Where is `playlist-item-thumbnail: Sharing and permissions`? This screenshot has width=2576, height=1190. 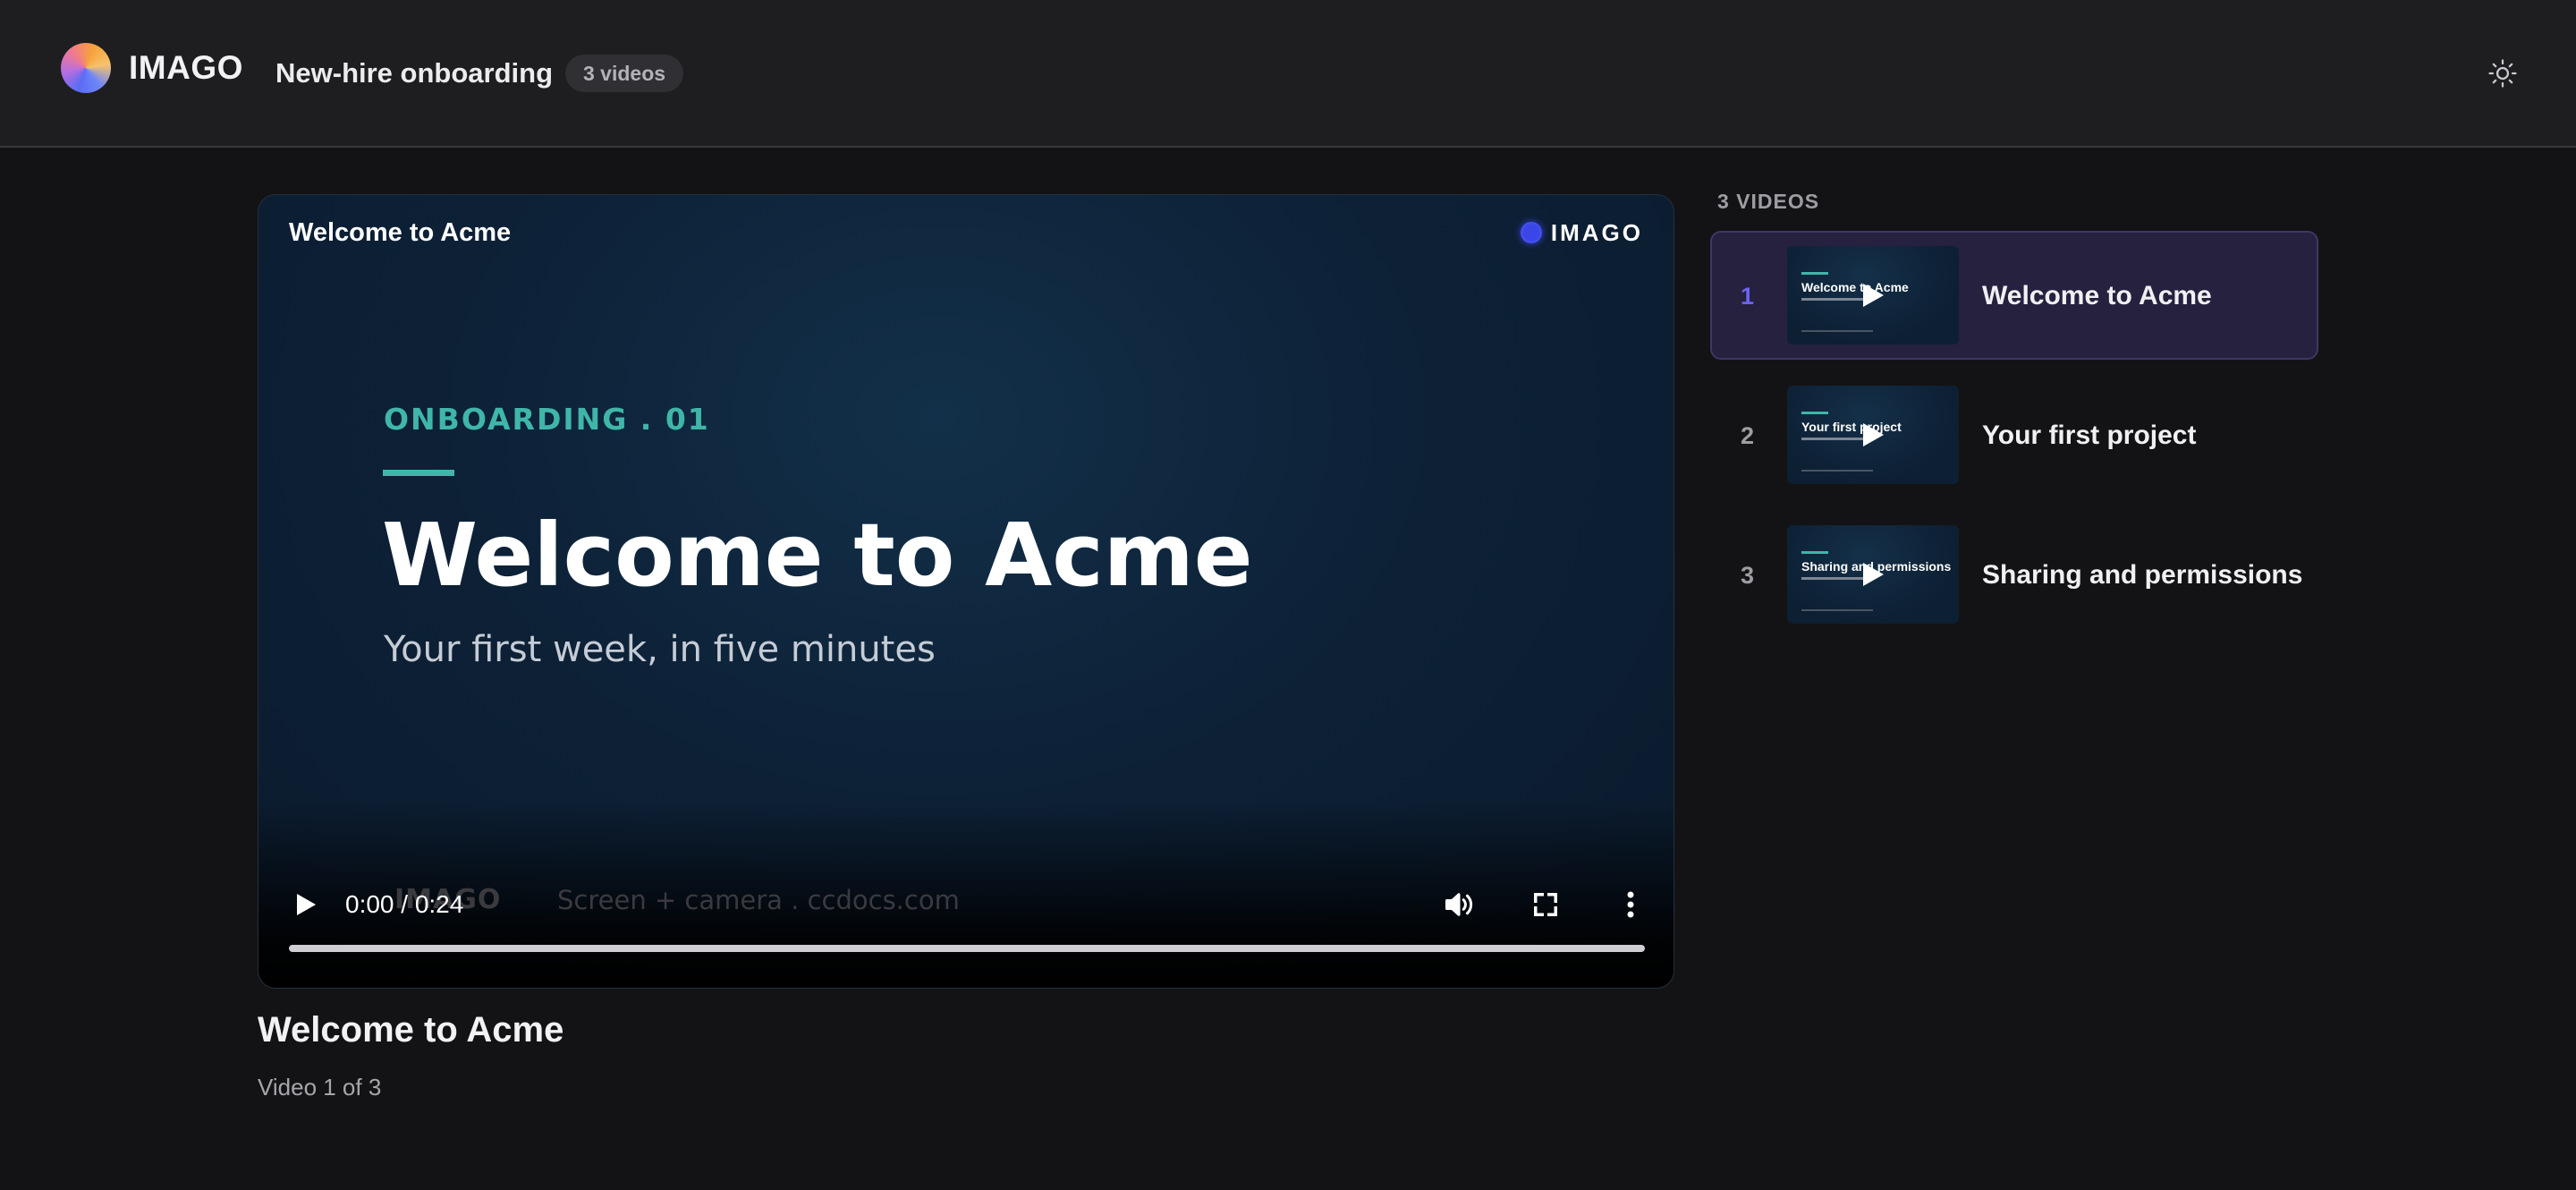 playlist-item-thumbnail: Sharing and permissions is located at coordinates (1873, 574).